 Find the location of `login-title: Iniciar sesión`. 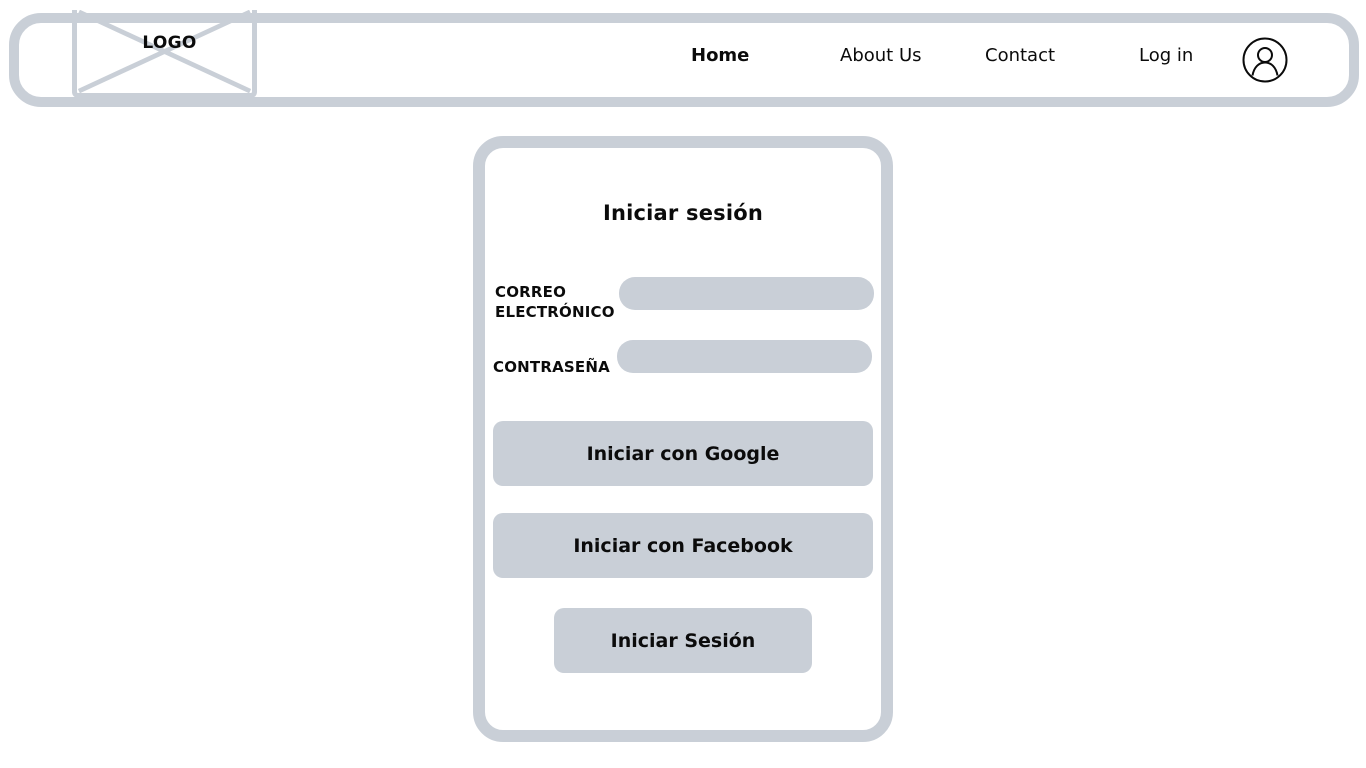

login-title: Iniciar sesión is located at coordinates (683, 213).